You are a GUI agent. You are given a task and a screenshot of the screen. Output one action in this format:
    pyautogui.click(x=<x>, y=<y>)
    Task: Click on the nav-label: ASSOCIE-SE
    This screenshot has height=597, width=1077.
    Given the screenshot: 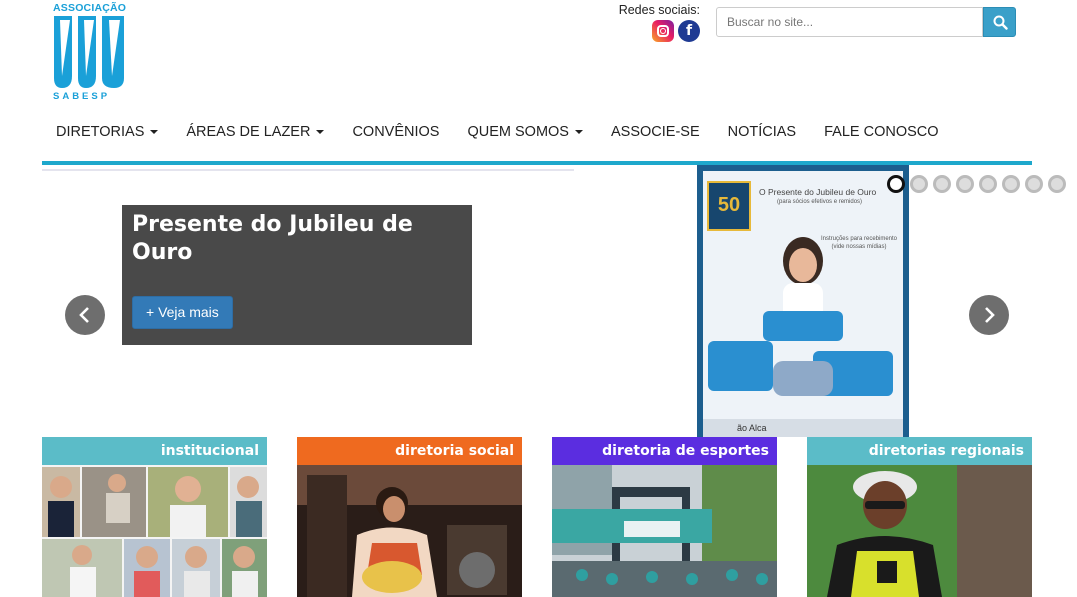 What is the action you would take?
    pyautogui.click(x=655, y=131)
    